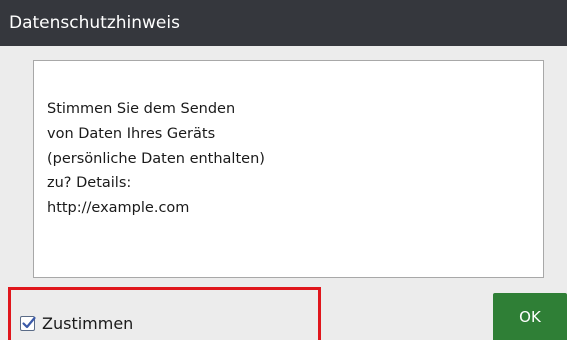 This screenshot has height=340, width=567. I want to click on message-line: von Daten Ihres Geräts, so click(131, 133).